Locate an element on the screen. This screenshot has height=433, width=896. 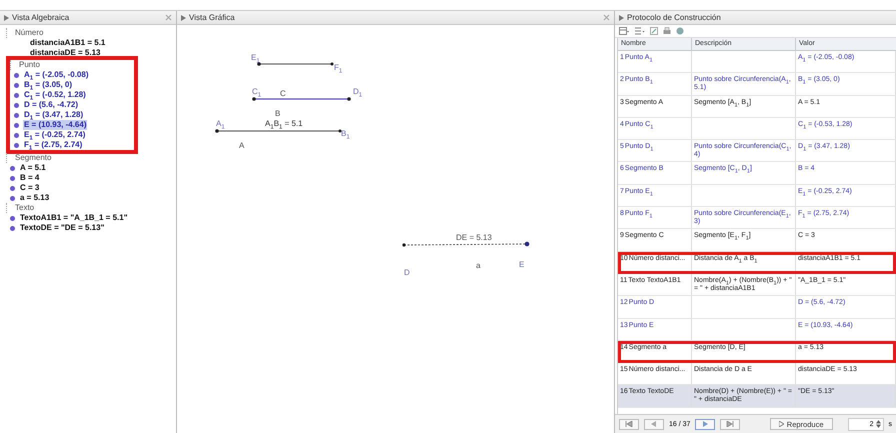
point-label: C is located at coordinates (283, 93).